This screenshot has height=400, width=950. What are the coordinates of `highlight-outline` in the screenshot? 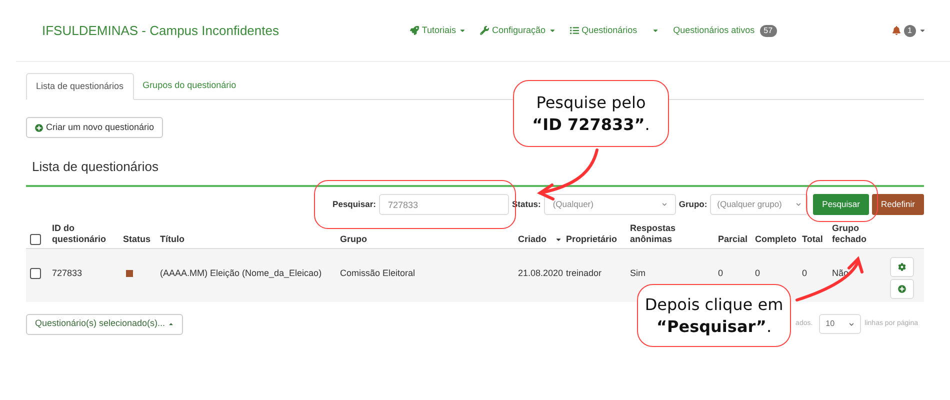 It's located at (842, 201).